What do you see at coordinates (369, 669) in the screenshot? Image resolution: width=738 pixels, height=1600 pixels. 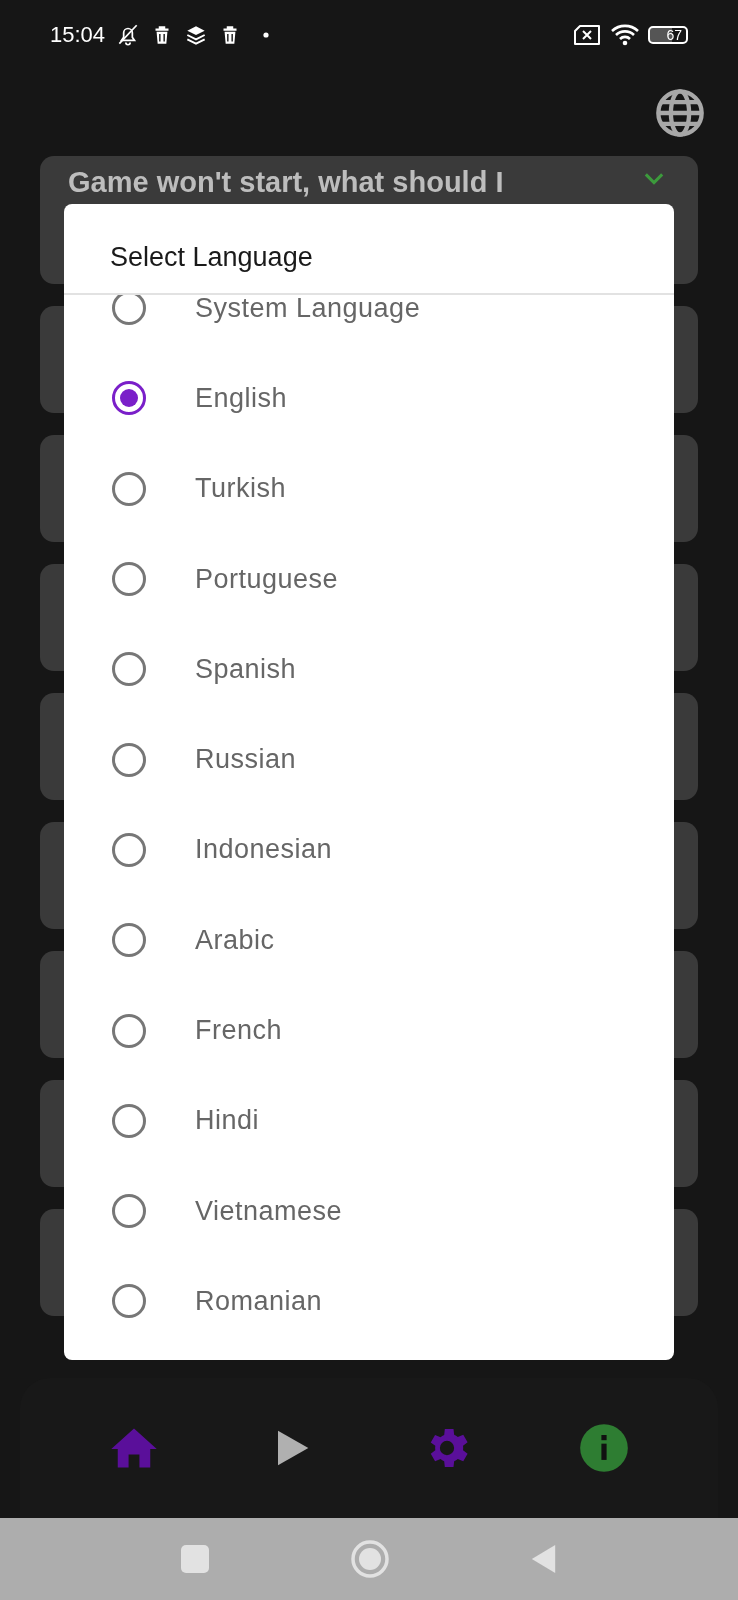 I see `language-option: Spanish` at bounding box center [369, 669].